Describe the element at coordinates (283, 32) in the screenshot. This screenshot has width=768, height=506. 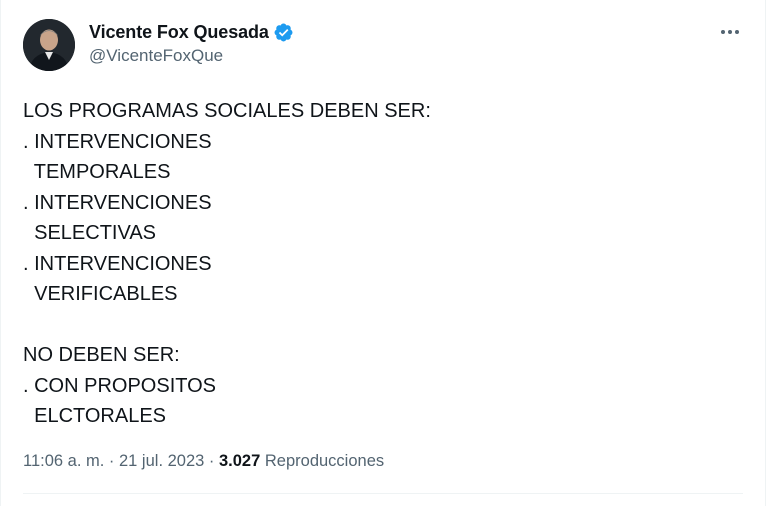
I see `verified-badge-icon` at that location.